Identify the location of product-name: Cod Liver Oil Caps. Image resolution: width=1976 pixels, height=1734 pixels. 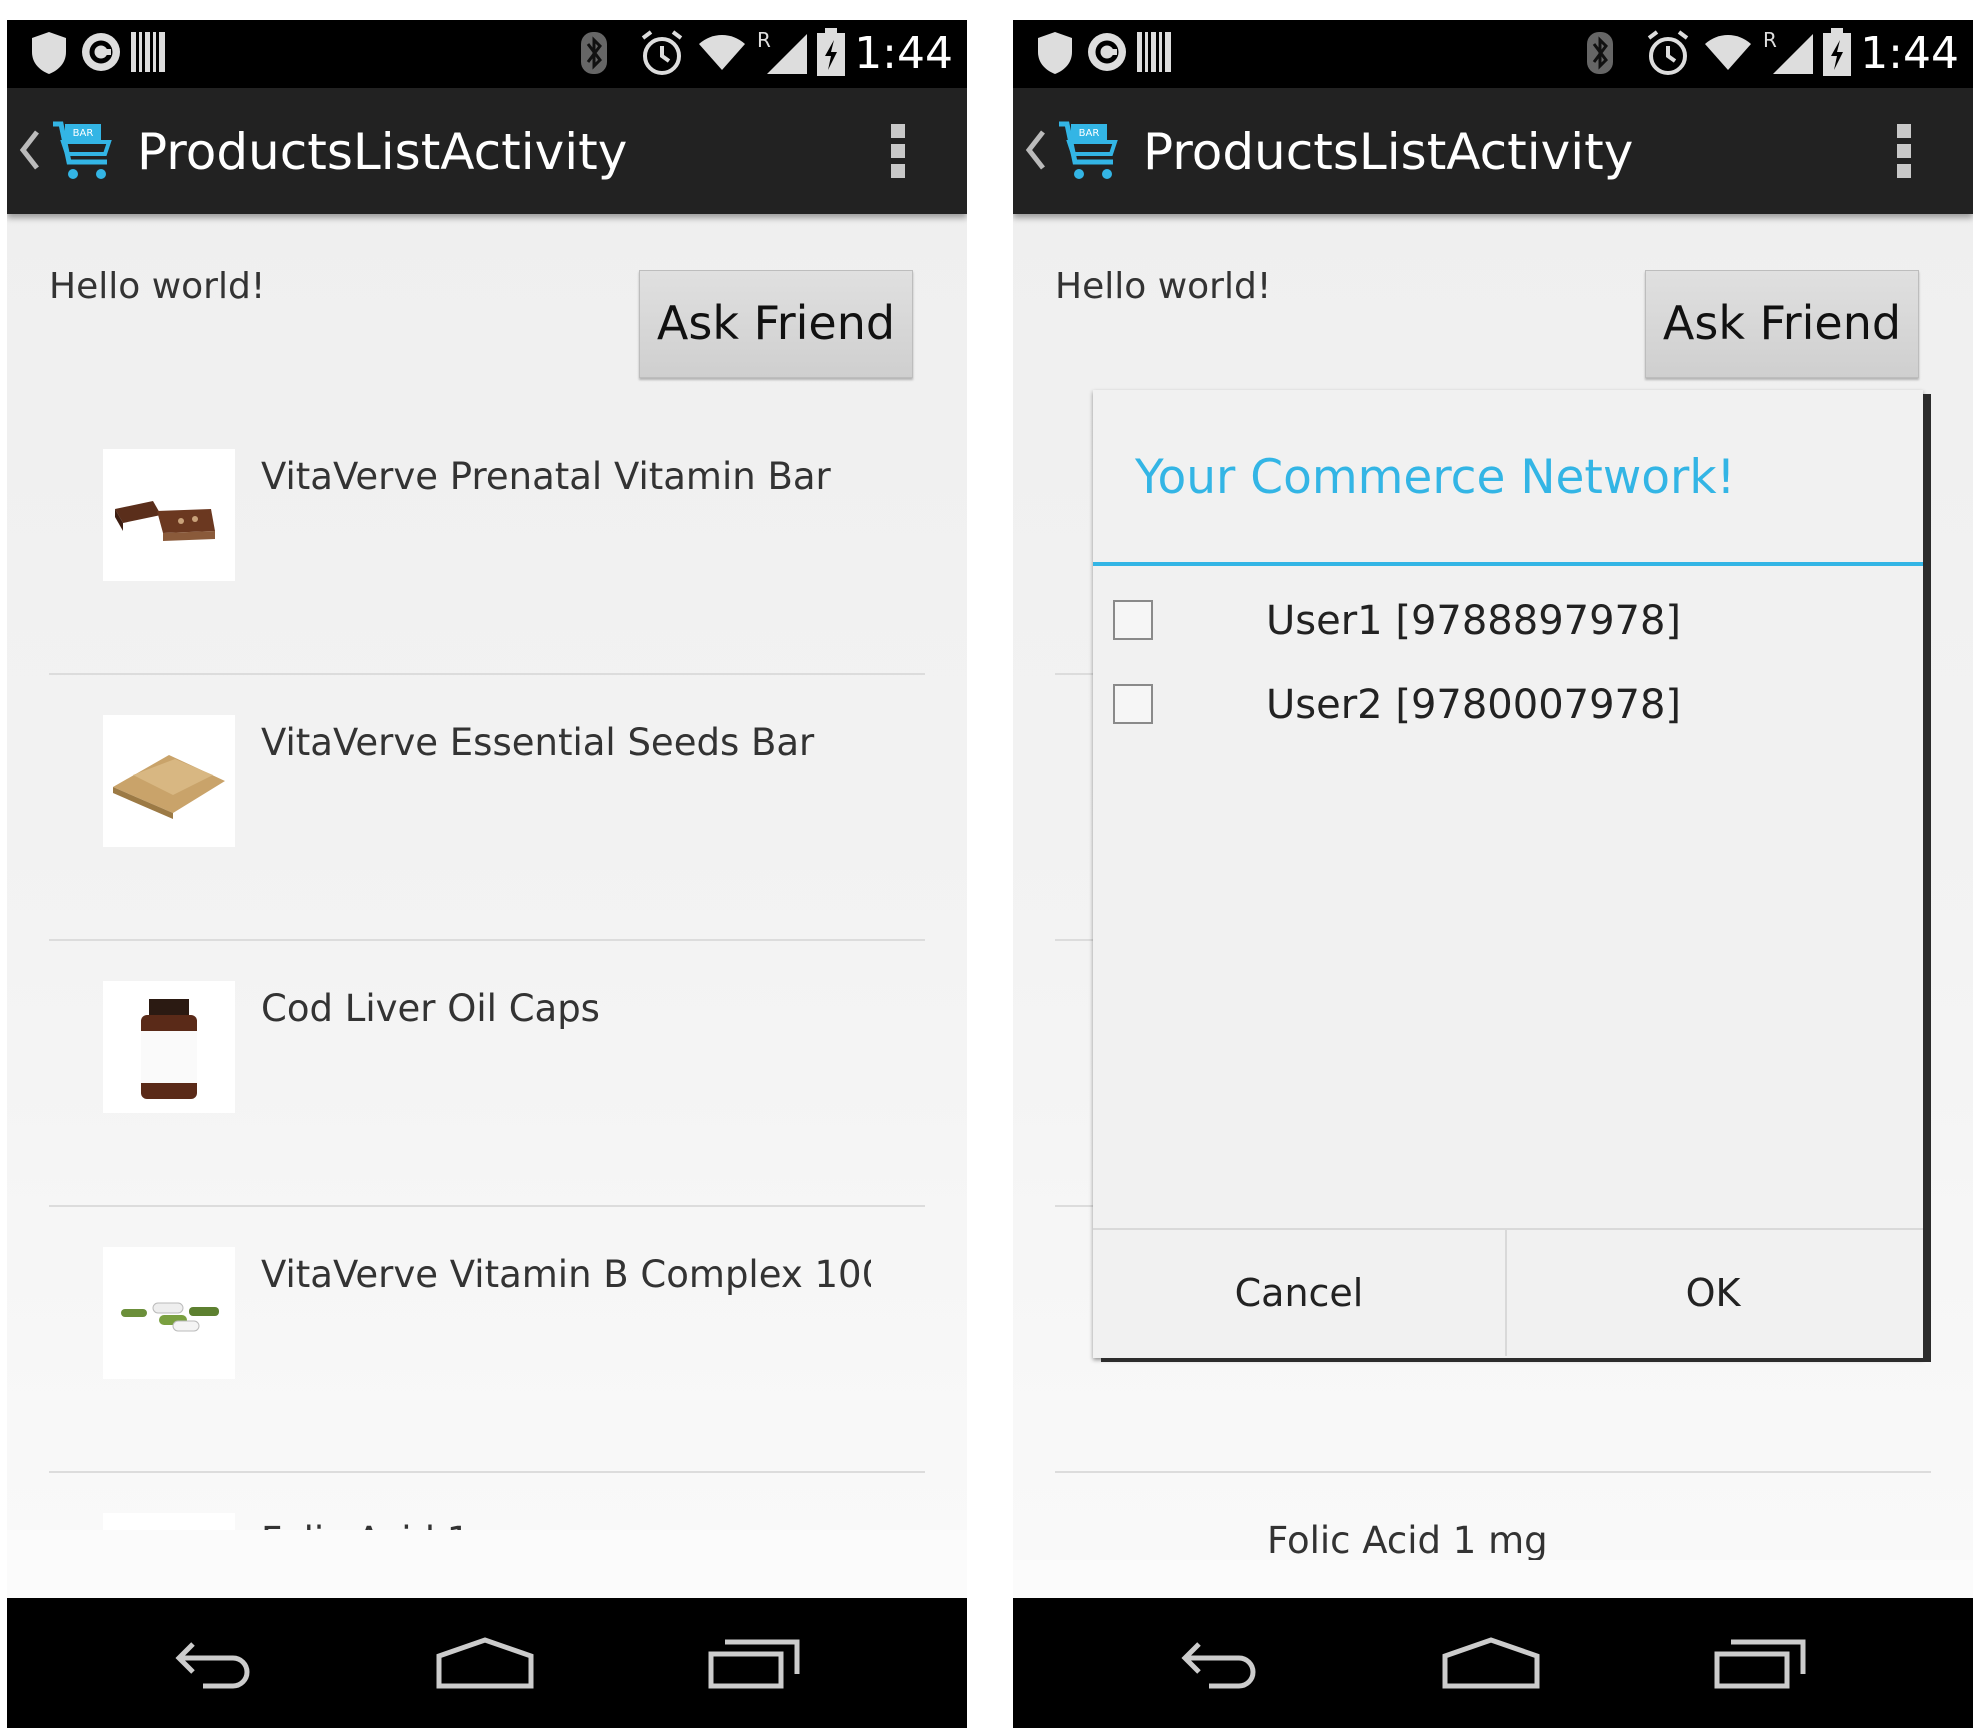
(430, 1008).